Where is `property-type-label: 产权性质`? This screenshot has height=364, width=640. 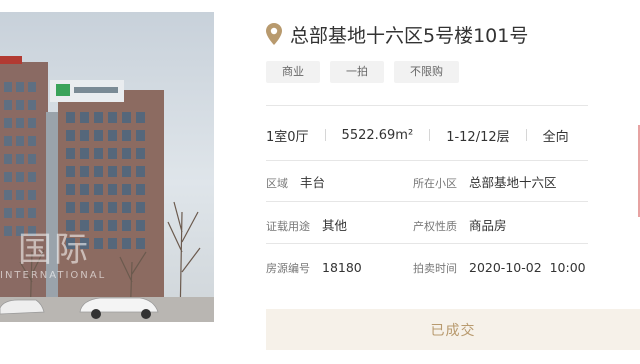
property-type-label: 产权性质 is located at coordinates (435, 226).